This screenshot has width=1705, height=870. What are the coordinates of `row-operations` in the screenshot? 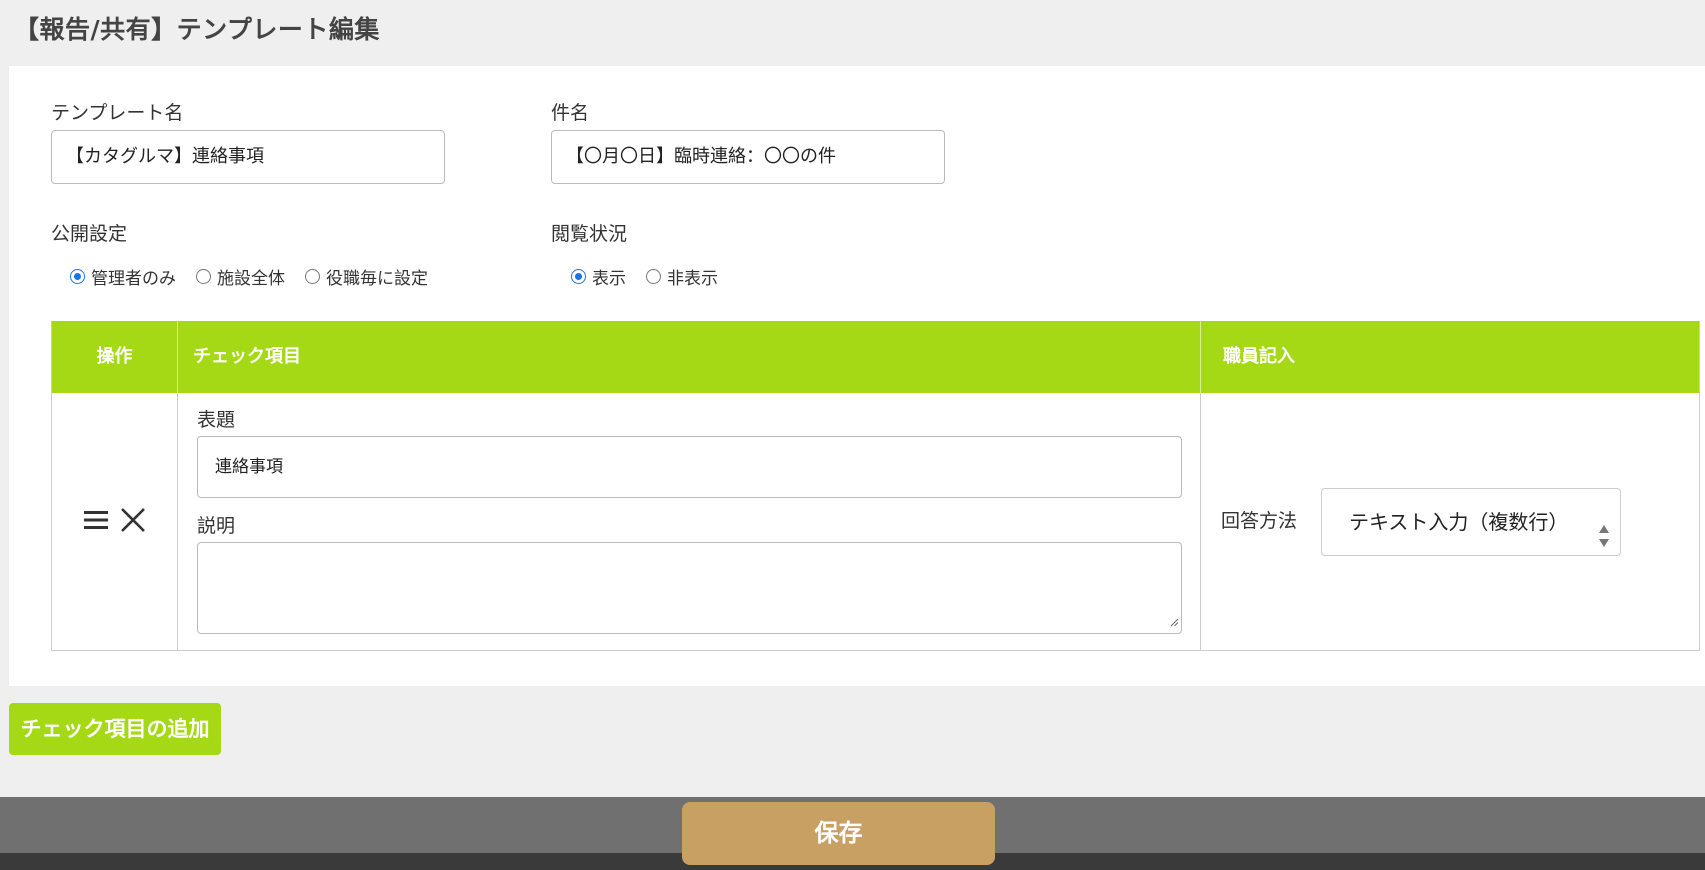 It's located at (114, 522).